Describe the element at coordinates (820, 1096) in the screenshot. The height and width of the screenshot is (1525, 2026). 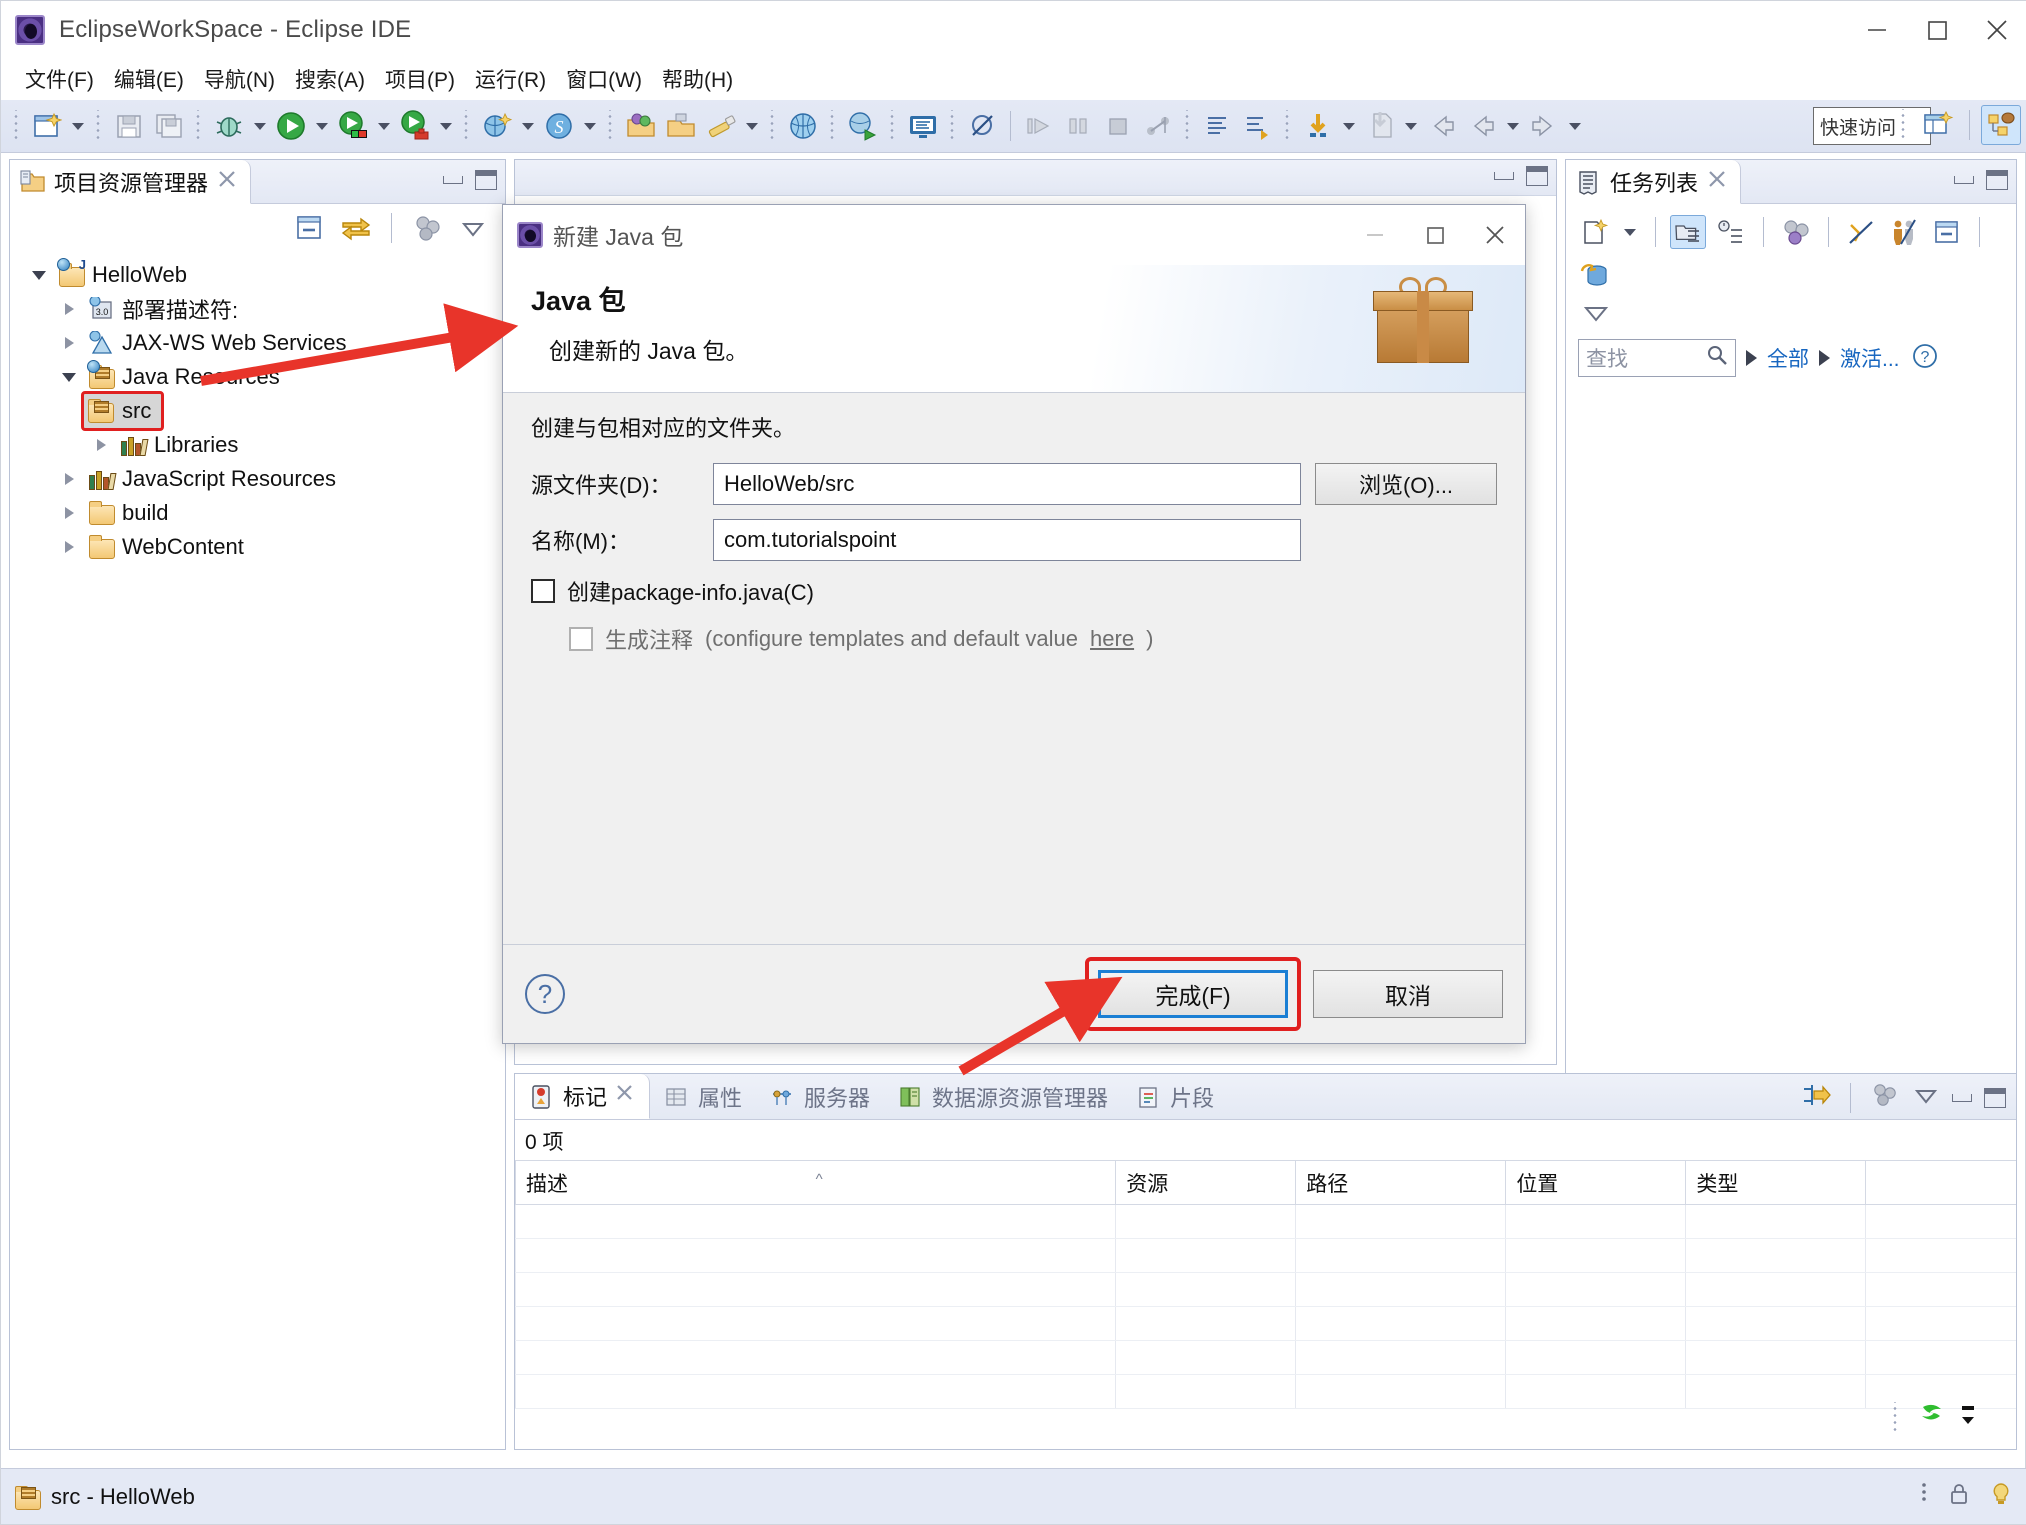
I see `tab-servers: 服务器` at that location.